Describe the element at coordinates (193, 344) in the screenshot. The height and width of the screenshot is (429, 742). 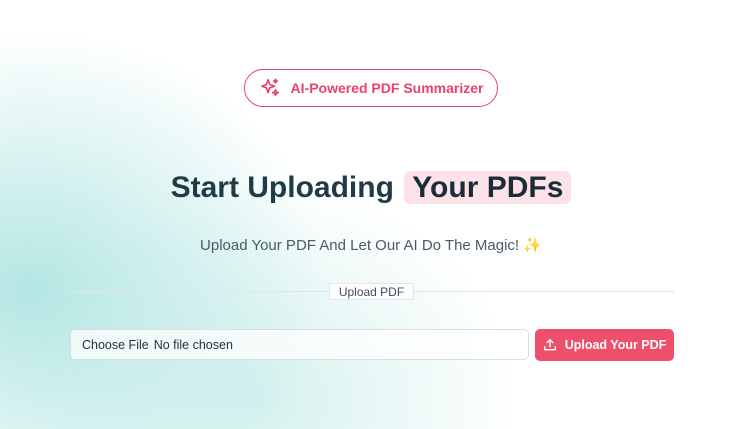
I see `file-status-text: No file chosen` at that location.